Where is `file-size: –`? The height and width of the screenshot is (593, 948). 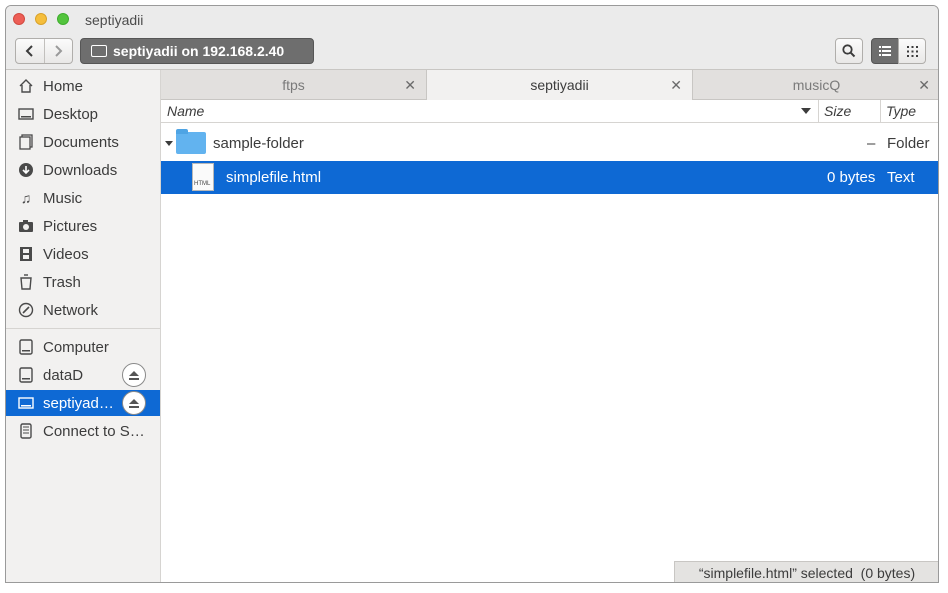 file-size: – is located at coordinates (871, 143).